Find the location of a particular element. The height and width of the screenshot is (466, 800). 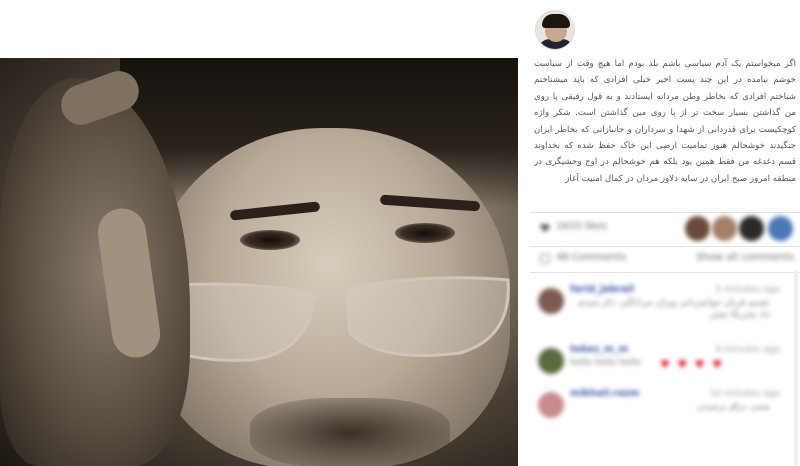

comment-time: 9 minutes ago is located at coordinates (747, 350).